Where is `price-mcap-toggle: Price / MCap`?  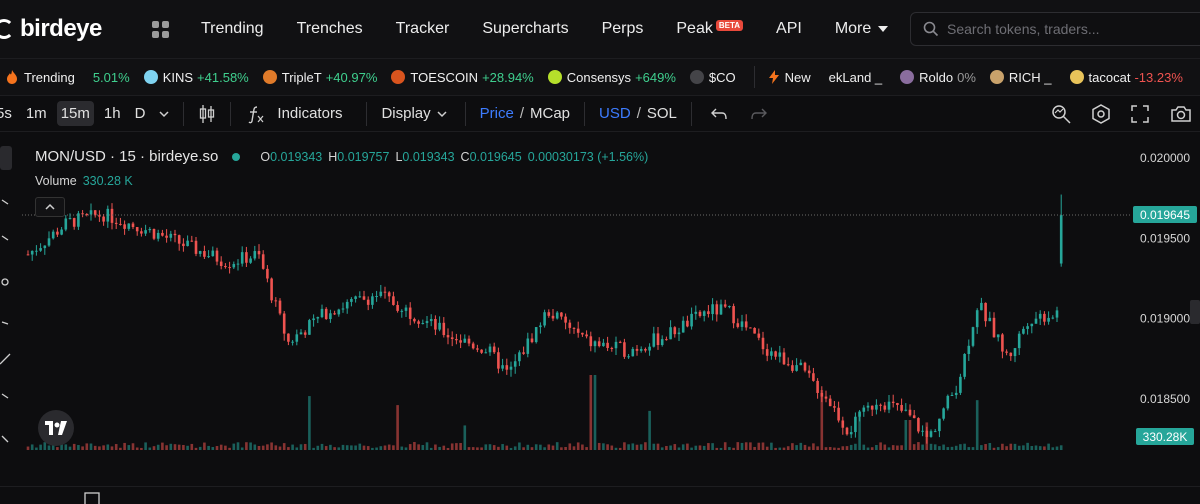 price-mcap-toggle: Price / MCap is located at coordinates (525, 113).